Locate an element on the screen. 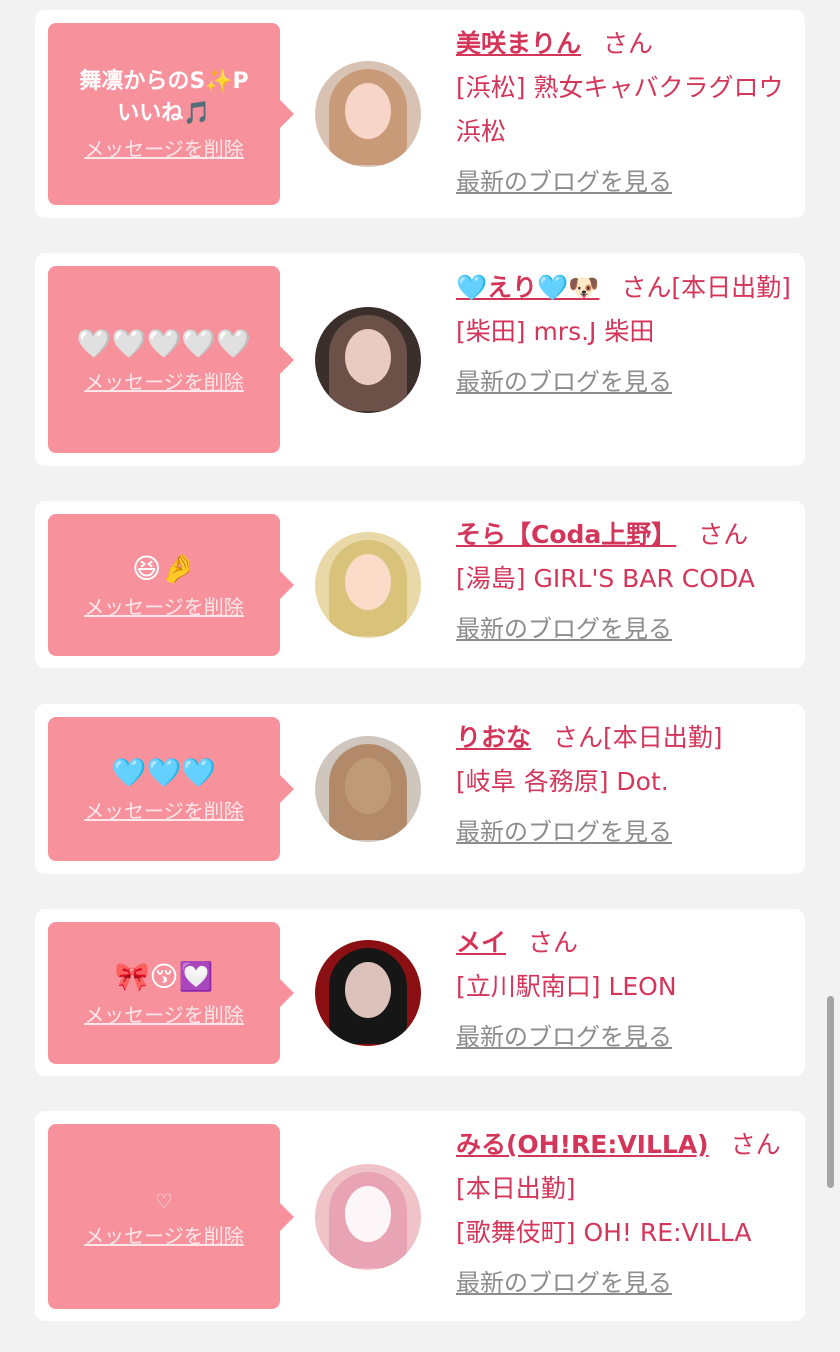  shop-text: [柴田] mrs.J 柴田 is located at coordinates (555, 331).